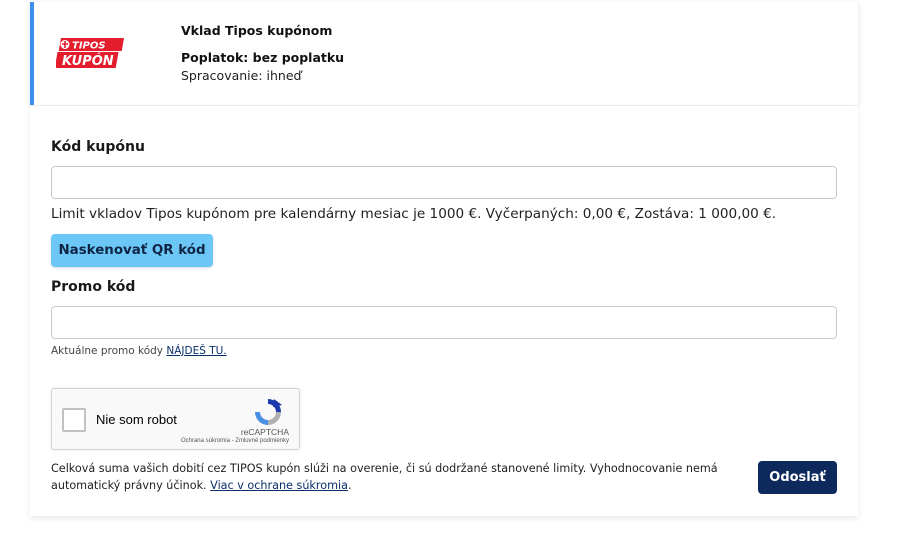  Describe the element at coordinates (257, 30) in the screenshot. I see `payment-method-title: Vklad Tipos kupónom` at that location.